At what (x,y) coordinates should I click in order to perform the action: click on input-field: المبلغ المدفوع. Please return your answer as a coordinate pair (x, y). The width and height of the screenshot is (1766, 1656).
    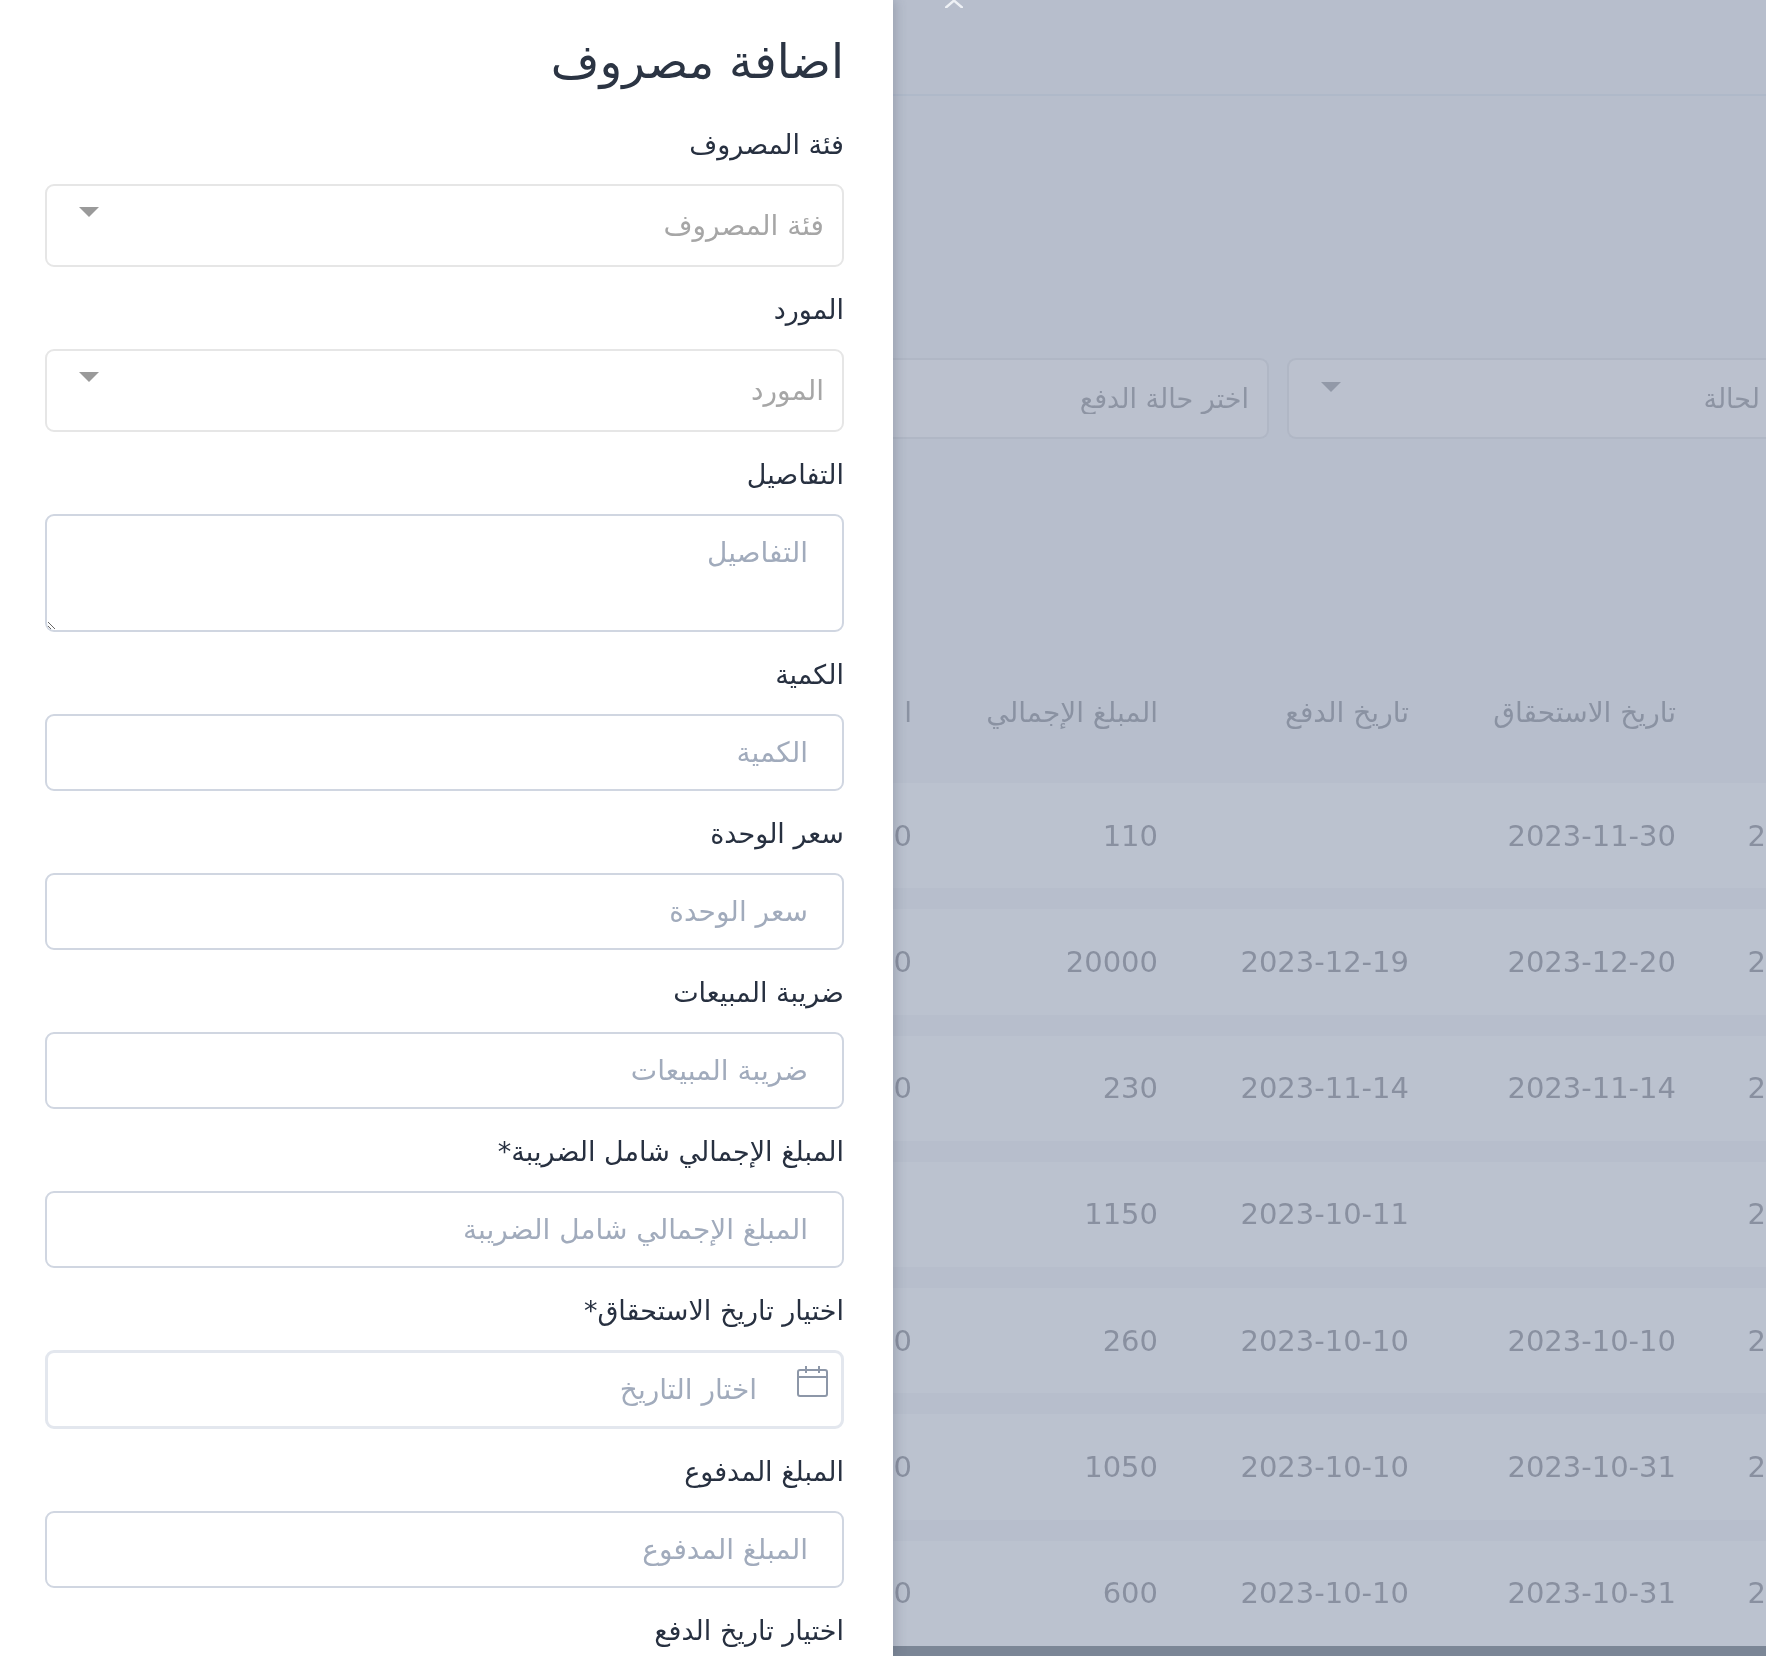
    Looking at the image, I should click on (444, 1549).